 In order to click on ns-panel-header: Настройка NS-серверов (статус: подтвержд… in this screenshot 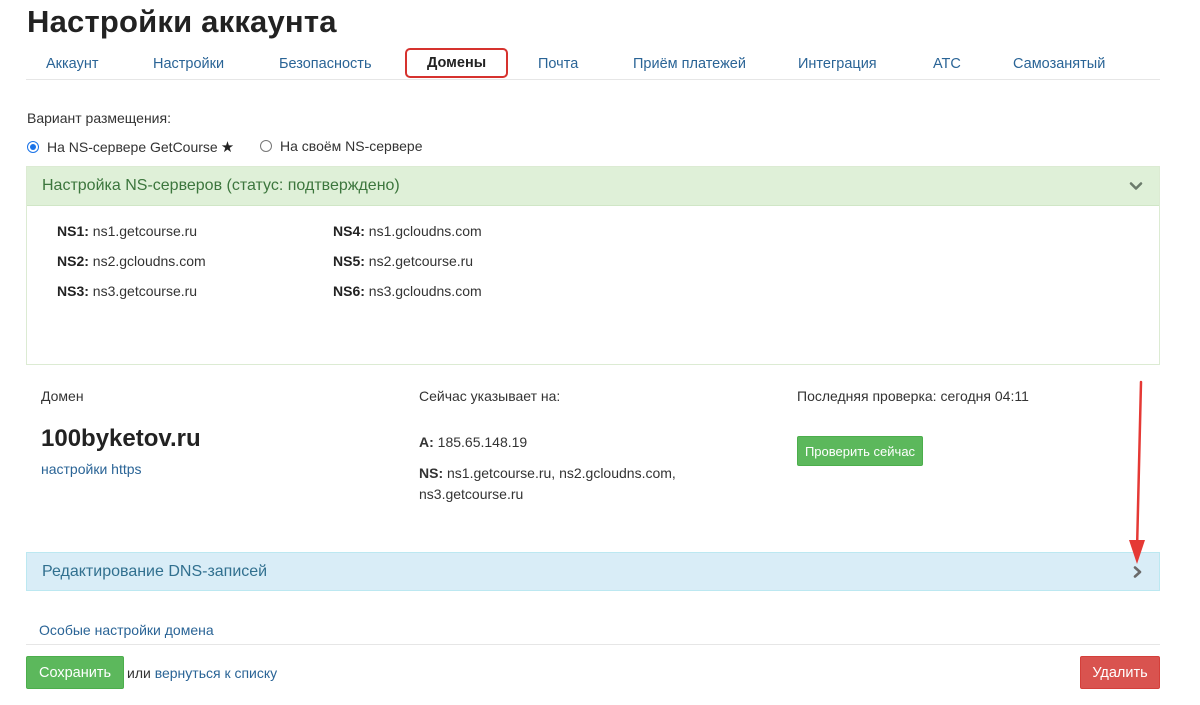, I will do `click(593, 186)`.